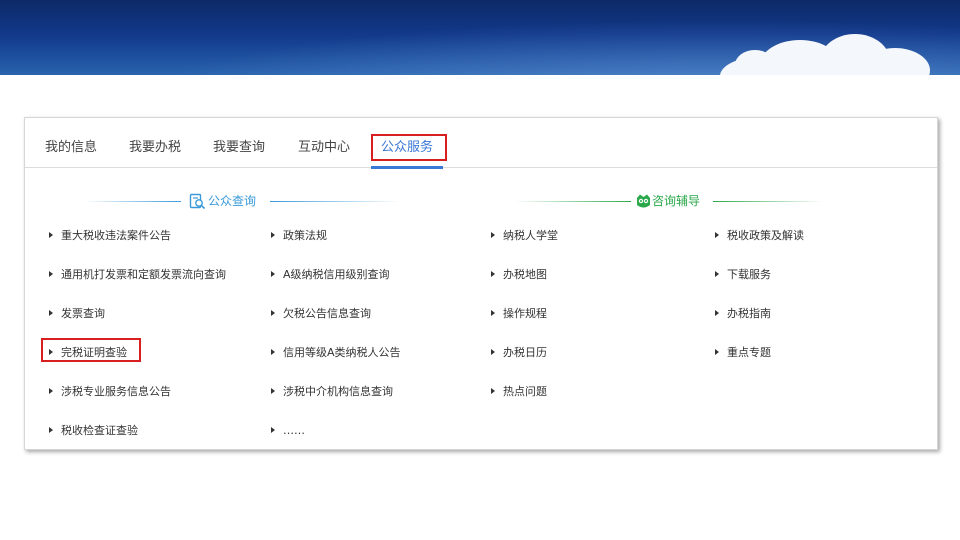 The width and height of the screenshot is (960, 540). Describe the element at coordinates (743, 314) in the screenshot. I see `link-tax-guide: 办税指南` at that location.